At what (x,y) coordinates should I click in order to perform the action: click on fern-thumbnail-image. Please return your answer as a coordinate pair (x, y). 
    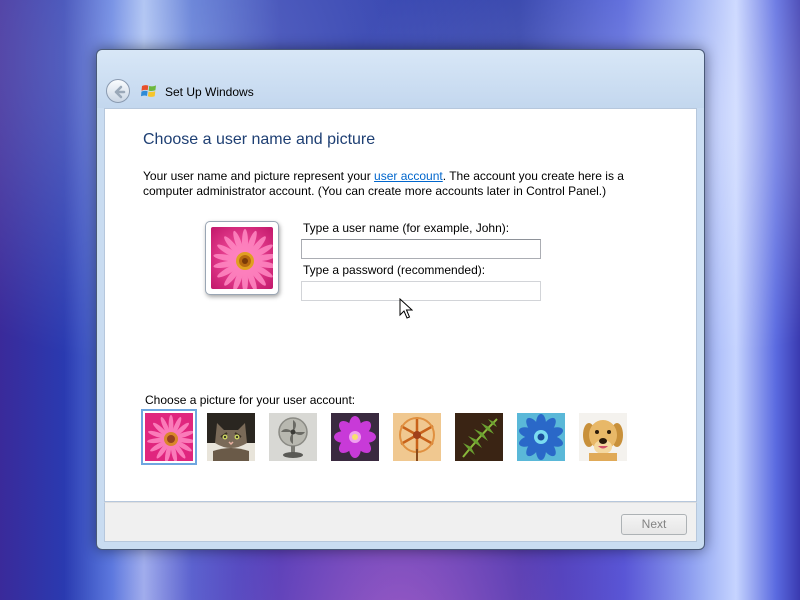
    Looking at the image, I should click on (479, 437).